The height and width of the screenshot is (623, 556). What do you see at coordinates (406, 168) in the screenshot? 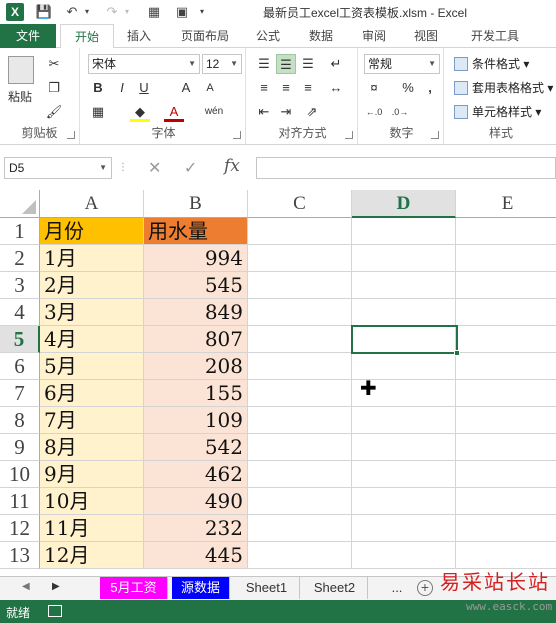
I see `formula-input` at bounding box center [406, 168].